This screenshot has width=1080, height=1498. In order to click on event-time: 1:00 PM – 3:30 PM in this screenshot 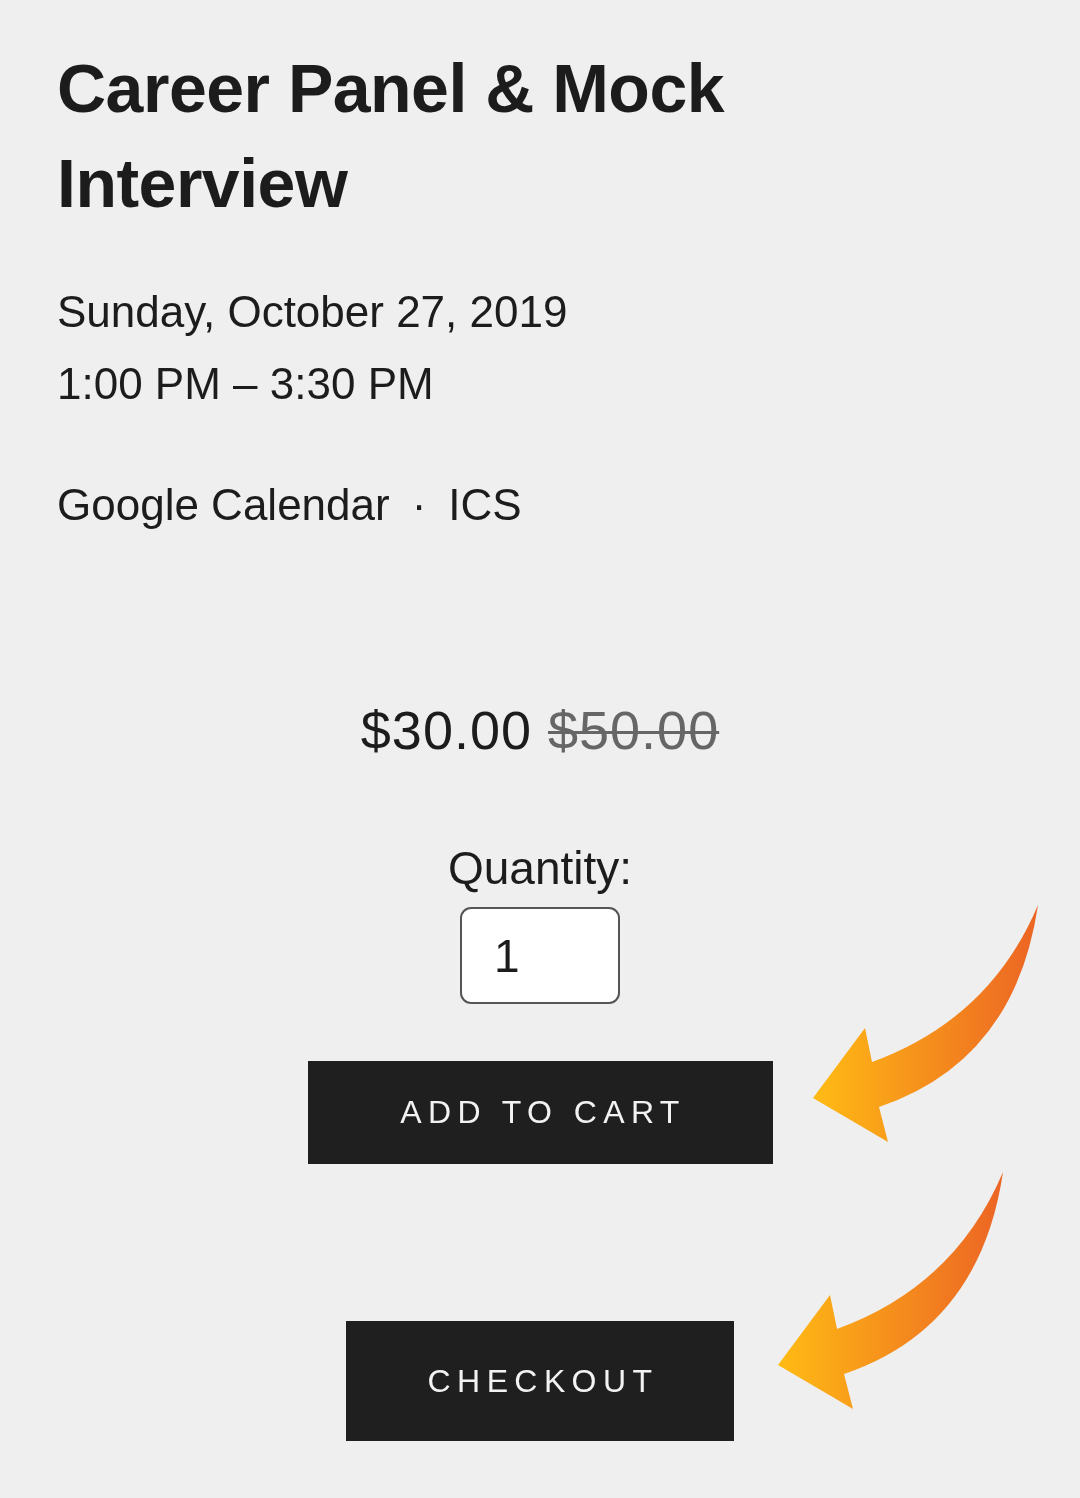, I will do `click(245, 384)`.